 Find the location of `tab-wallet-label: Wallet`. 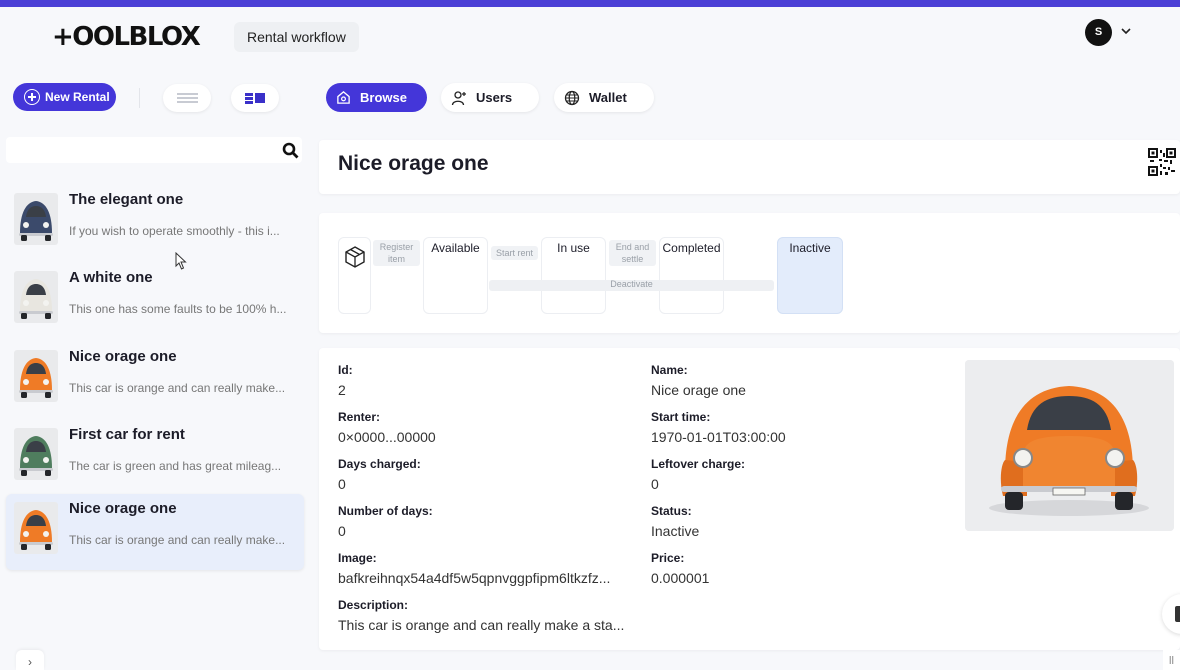

tab-wallet-label: Wallet is located at coordinates (608, 97).